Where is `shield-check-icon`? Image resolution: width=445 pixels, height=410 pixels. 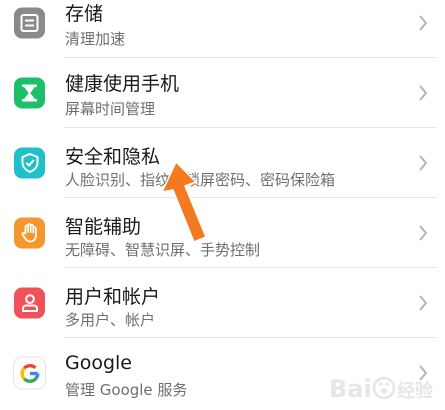 shield-check-icon is located at coordinates (29, 163).